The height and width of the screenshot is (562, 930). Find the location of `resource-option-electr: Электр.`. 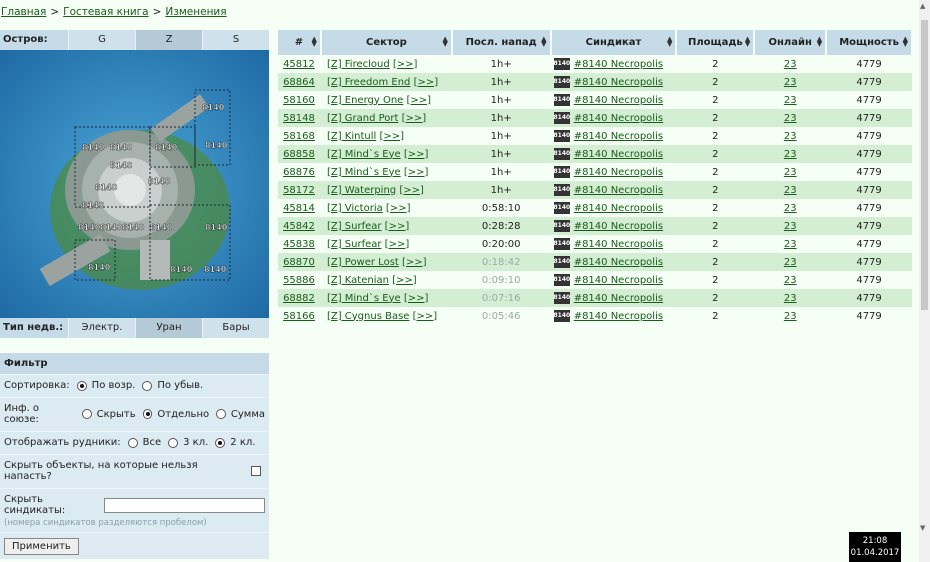

resource-option-electr: Электр. is located at coordinates (101, 328).